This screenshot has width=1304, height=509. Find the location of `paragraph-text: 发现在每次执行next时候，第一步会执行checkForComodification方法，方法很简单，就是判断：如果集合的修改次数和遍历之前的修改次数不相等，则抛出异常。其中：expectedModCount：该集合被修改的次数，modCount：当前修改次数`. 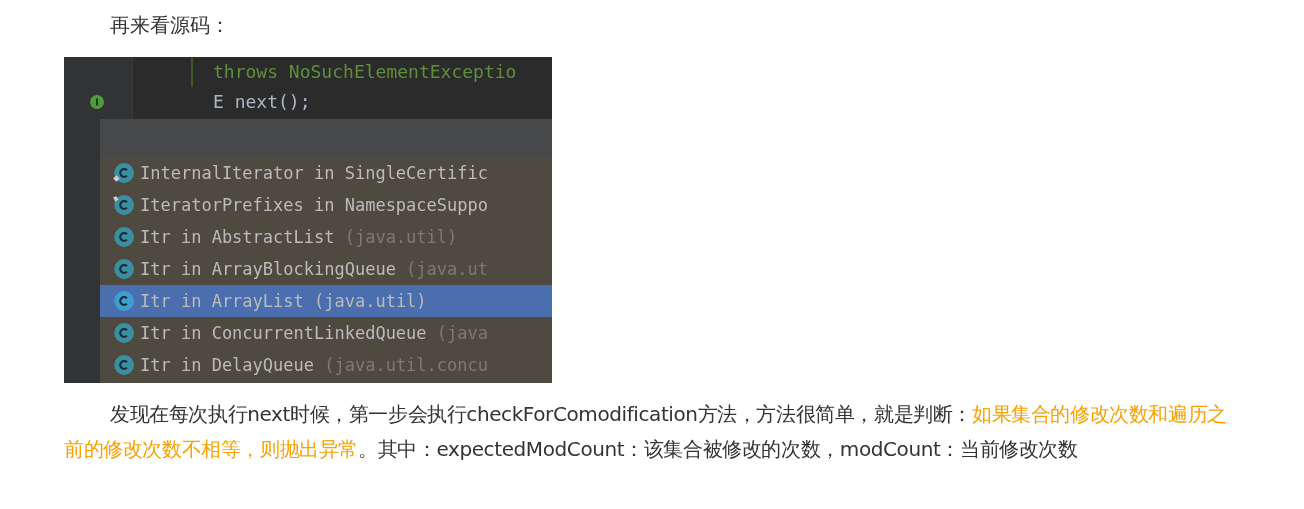

paragraph-text: 发现在每次执行next时候，第一步会执行checkForComodification方法，方法很简单，就是判断：如果集合的修改次数和遍历之前的修改次数不相等，则抛出异常。其中：expectedModCount：该集合被修改的次数，modCount：当前修改次数 is located at coordinates (646, 432).